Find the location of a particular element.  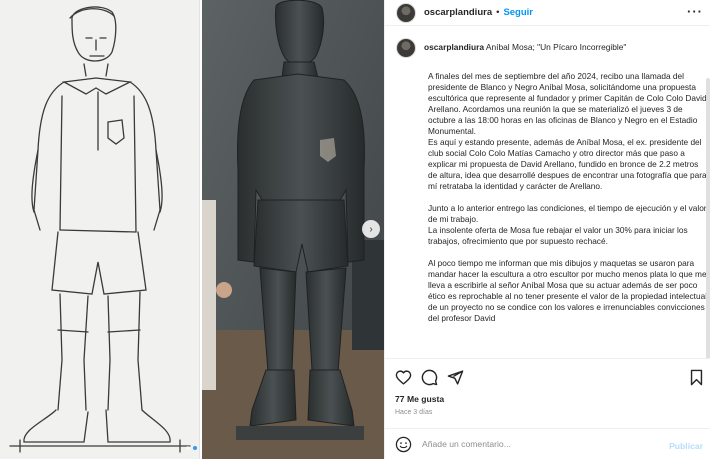

username-link: oscarplandiura is located at coordinates (458, 12).